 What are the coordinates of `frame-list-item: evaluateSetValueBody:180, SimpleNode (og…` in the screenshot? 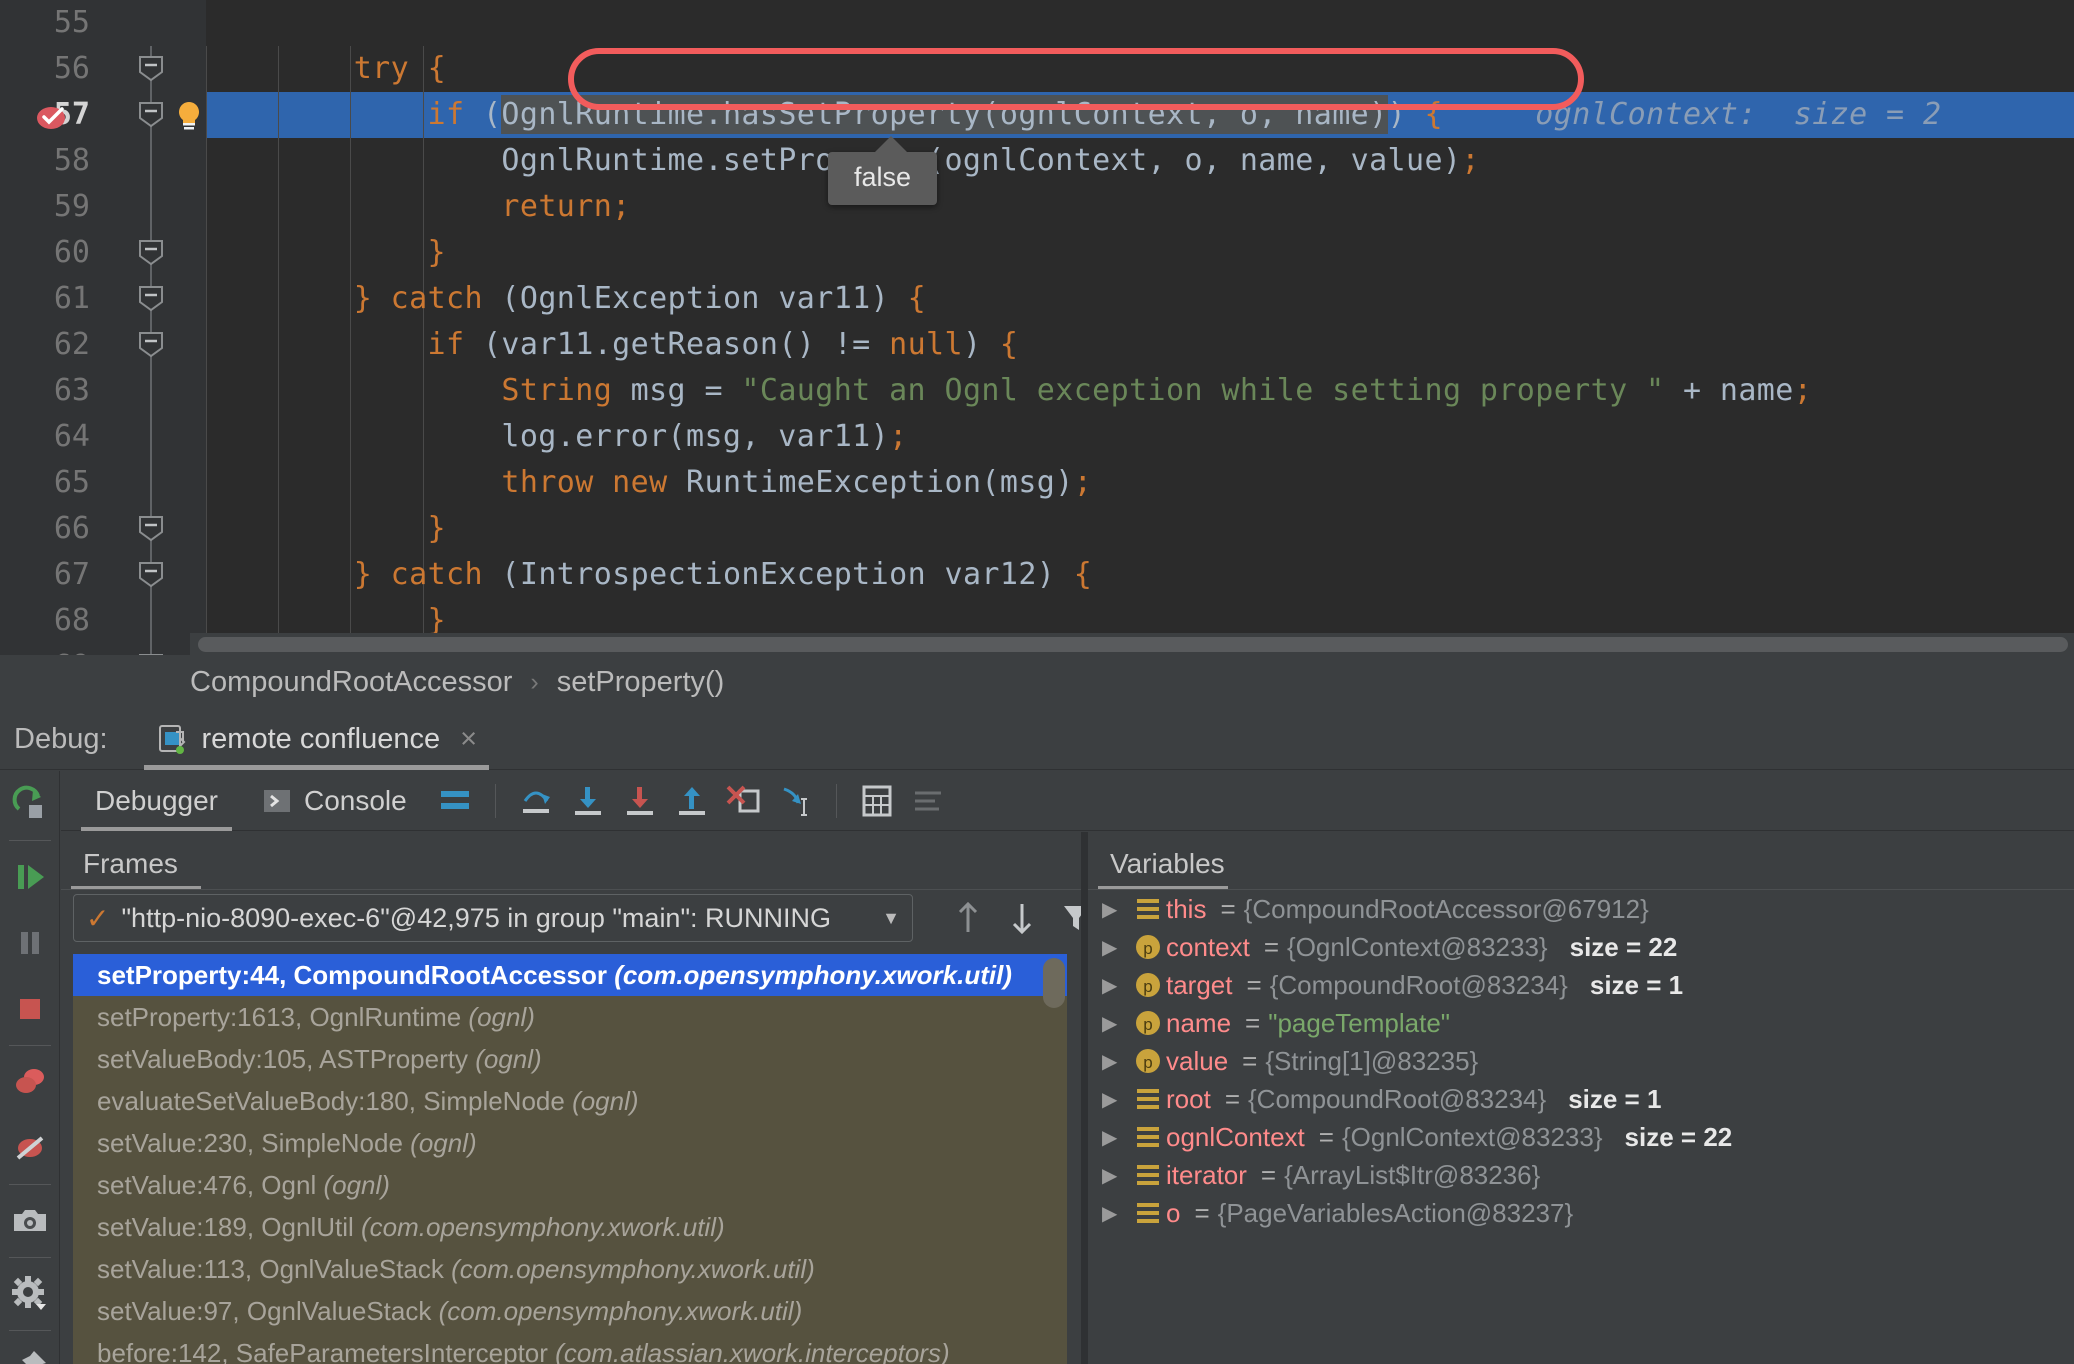 It's located at (570, 1101).